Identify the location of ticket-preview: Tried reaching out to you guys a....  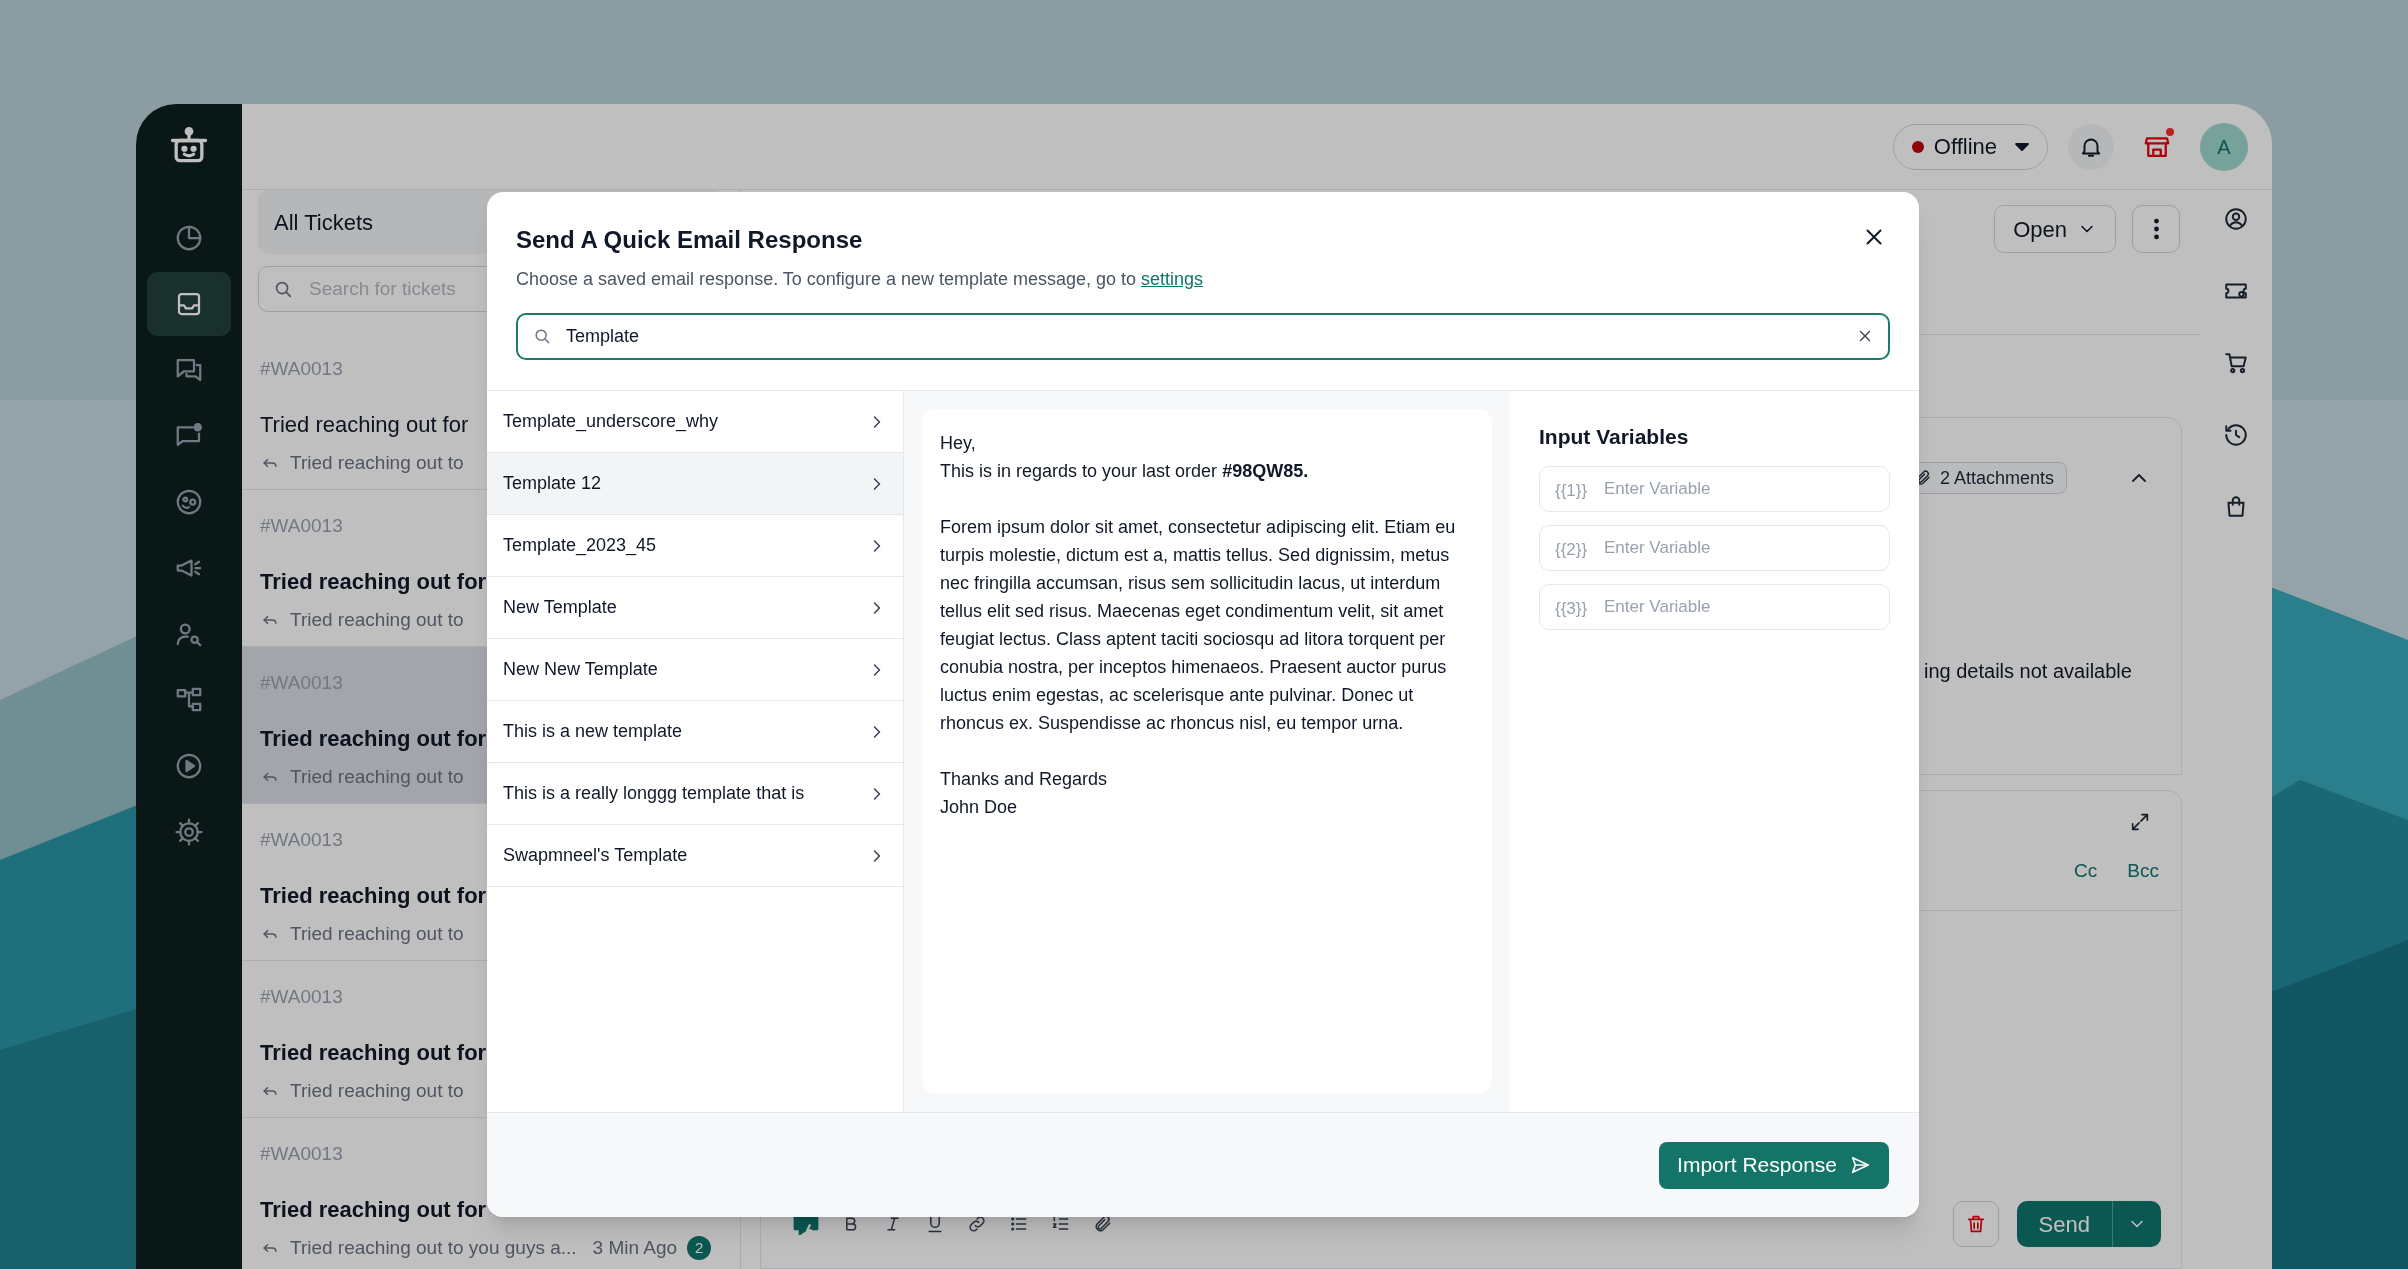
(433, 1247).